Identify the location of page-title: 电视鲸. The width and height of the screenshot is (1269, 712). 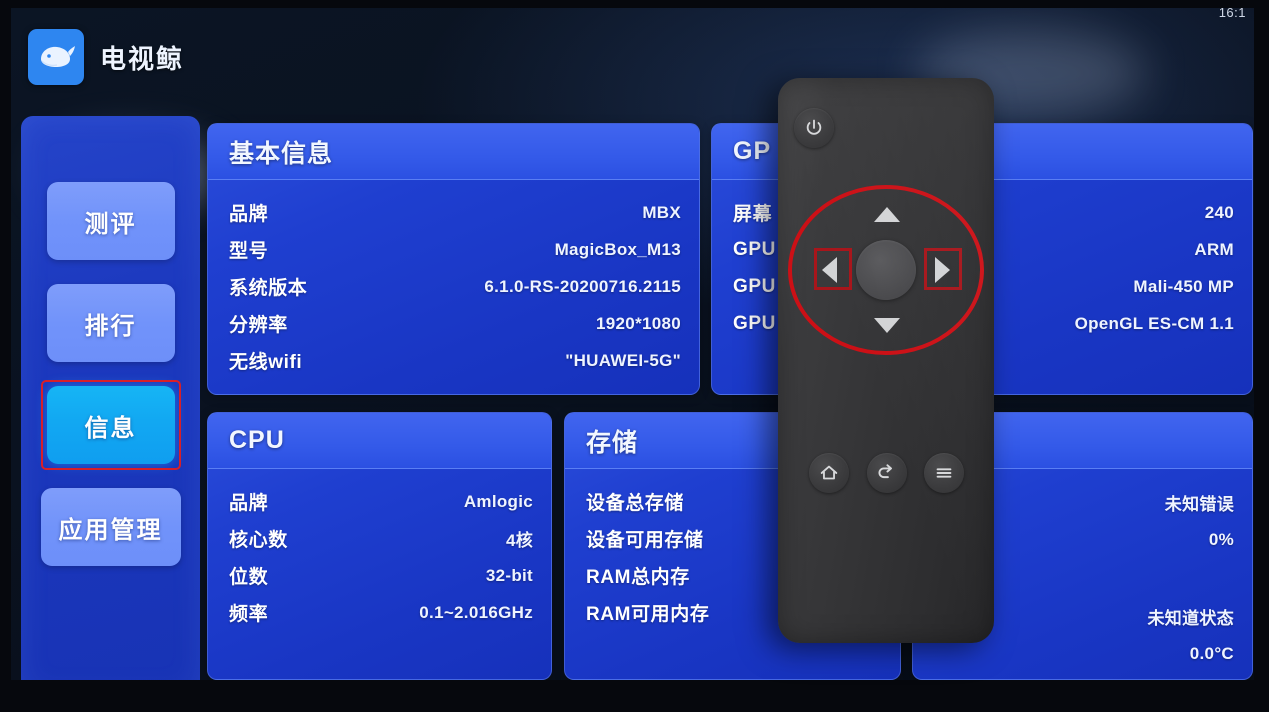
(142, 58).